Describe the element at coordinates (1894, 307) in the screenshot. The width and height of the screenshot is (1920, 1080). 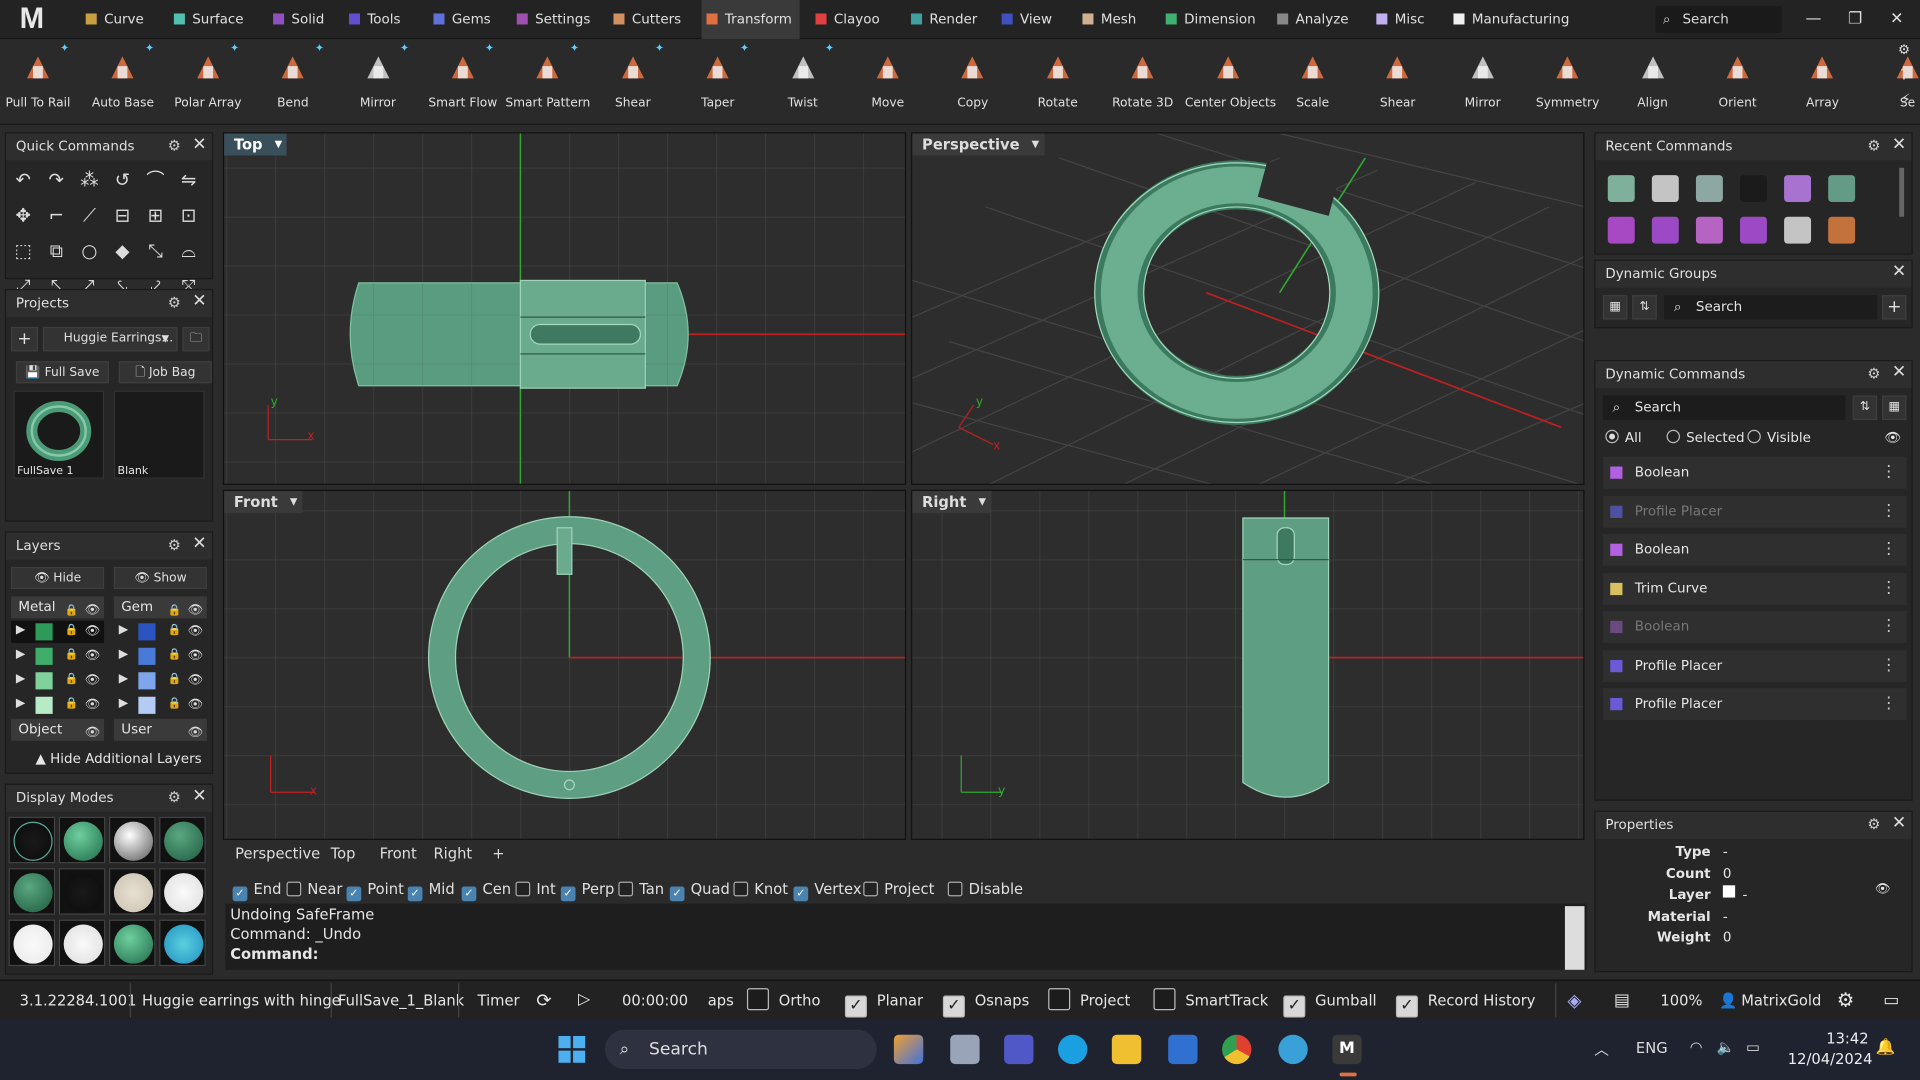
I see `add-group-button: +` at that location.